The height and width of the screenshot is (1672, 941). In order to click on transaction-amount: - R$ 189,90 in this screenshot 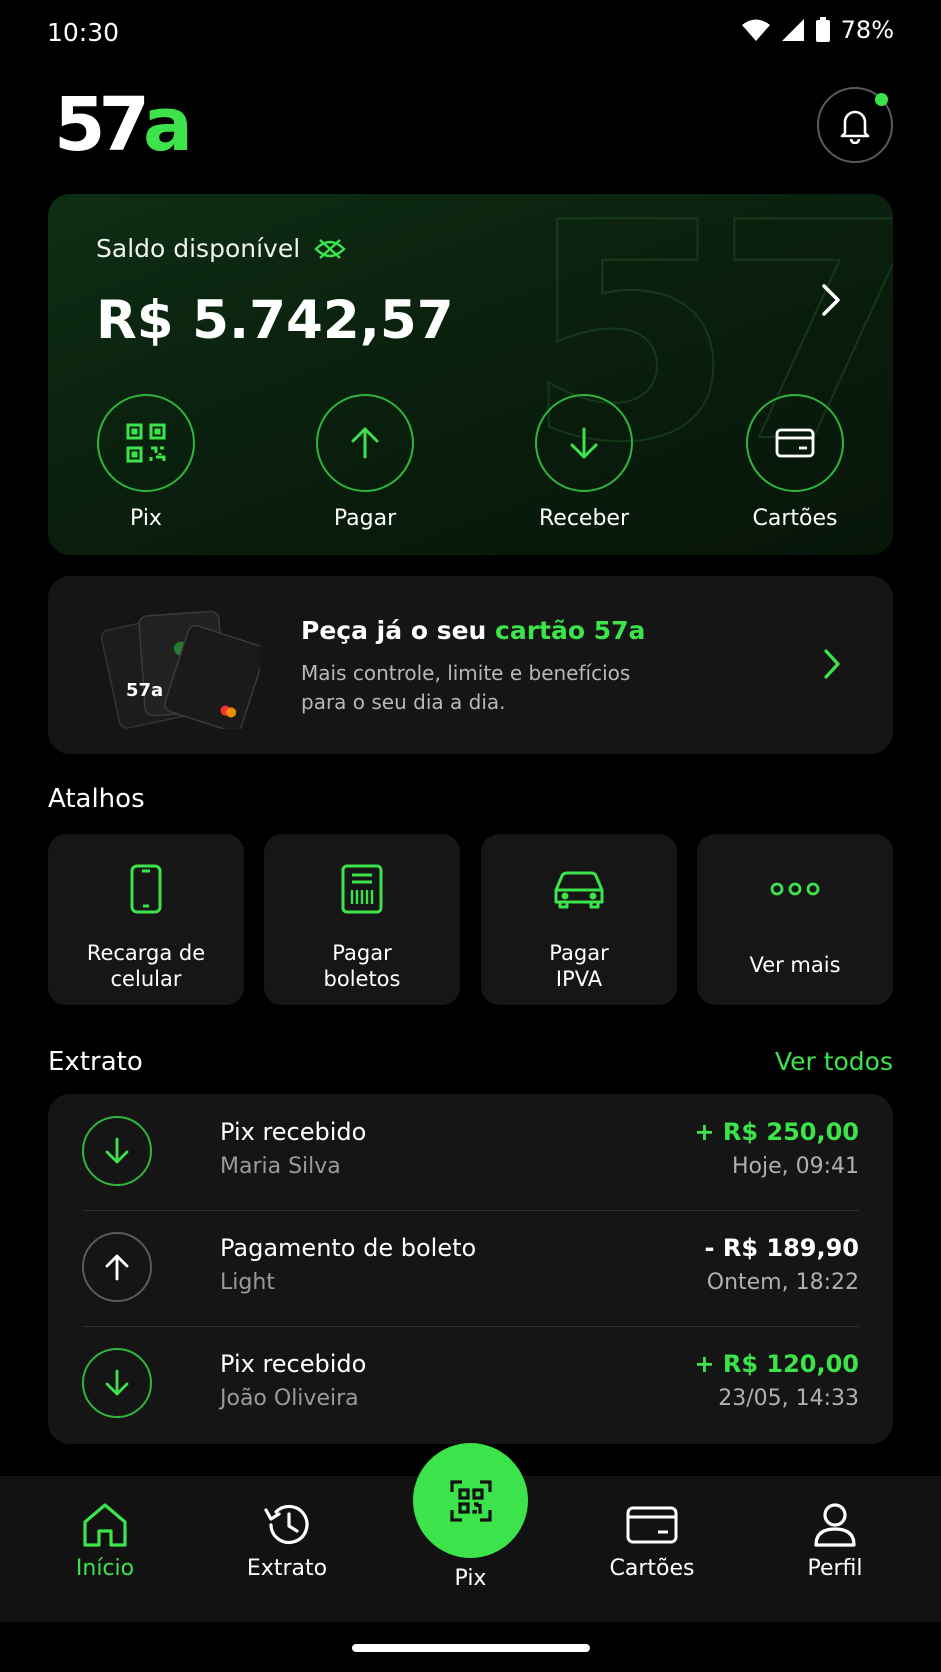, I will do `click(781, 1248)`.